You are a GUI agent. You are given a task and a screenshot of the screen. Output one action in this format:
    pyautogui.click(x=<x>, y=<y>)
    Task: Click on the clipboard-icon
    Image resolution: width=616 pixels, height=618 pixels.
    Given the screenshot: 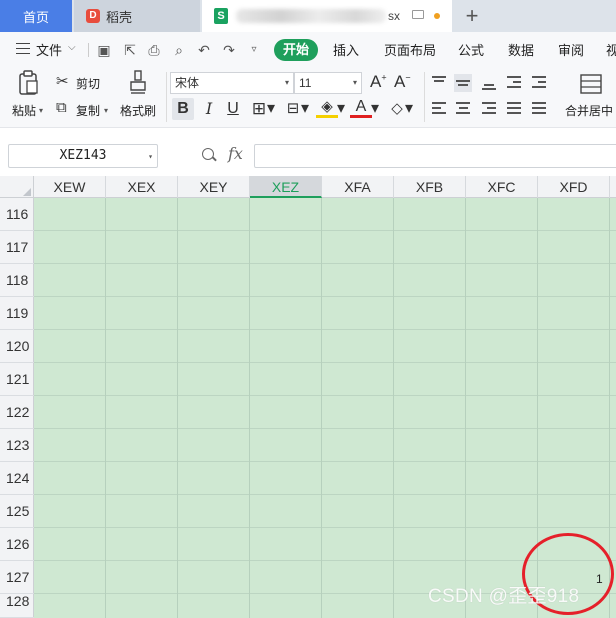 What is the action you would take?
    pyautogui.click(x=28, y=82)
    